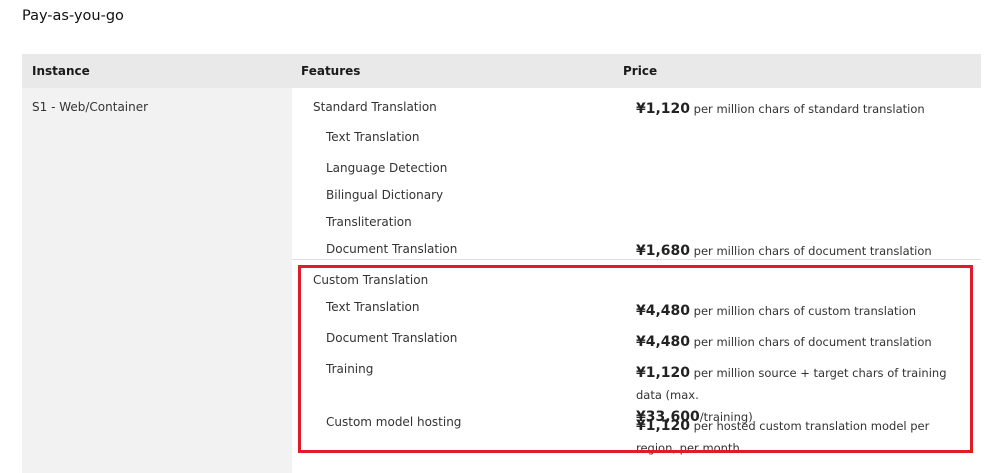 The width and height of the screenshot is (994, 473). I want to click on feature-custom-model-hosting: Custom model hosting, so click(394, 422).